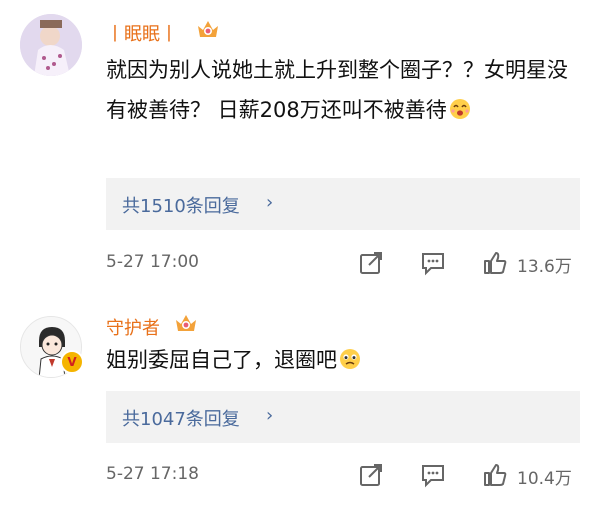 Image resolution: width=600 pixels, height=511 pixels. What do you see at coordinates (544, 267) in the screenshot?
I see `like-count: 13.6万` at bounding box center [544, 267].